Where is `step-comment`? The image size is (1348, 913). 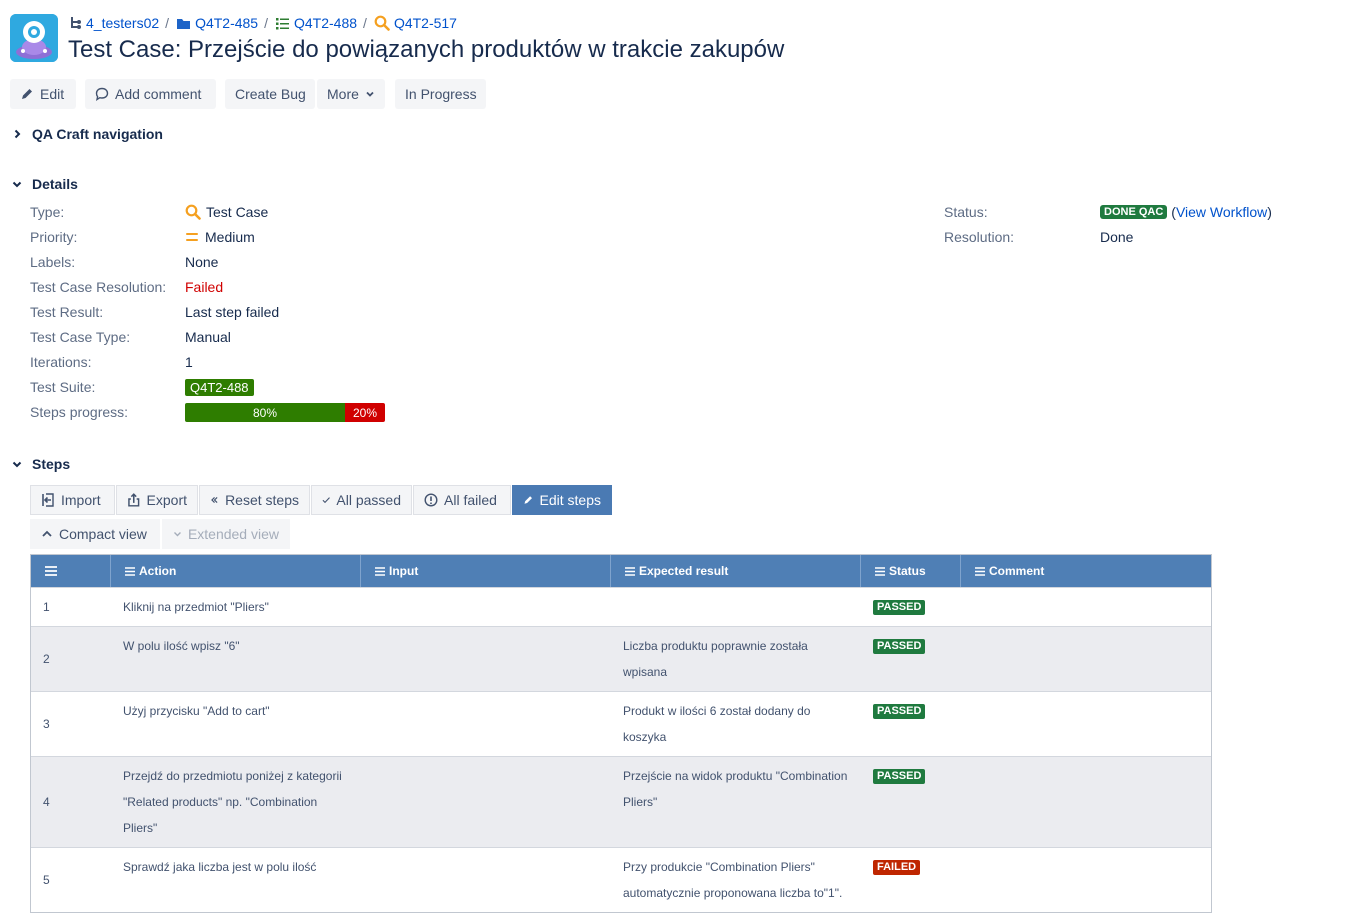
step-comment is located at coordinates (1086, 802).